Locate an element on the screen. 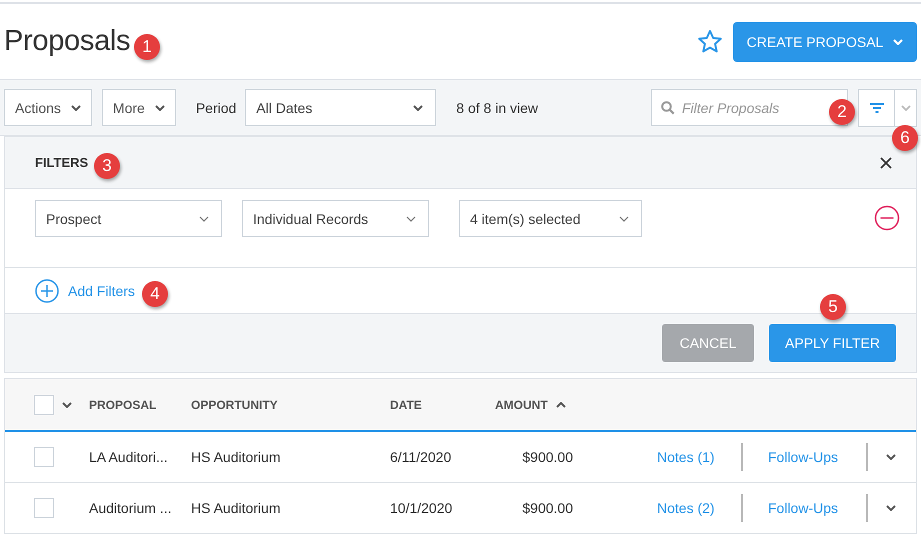 This screenshot has width=921, height=536. filter-options-button is located at coordinates (906, 107).